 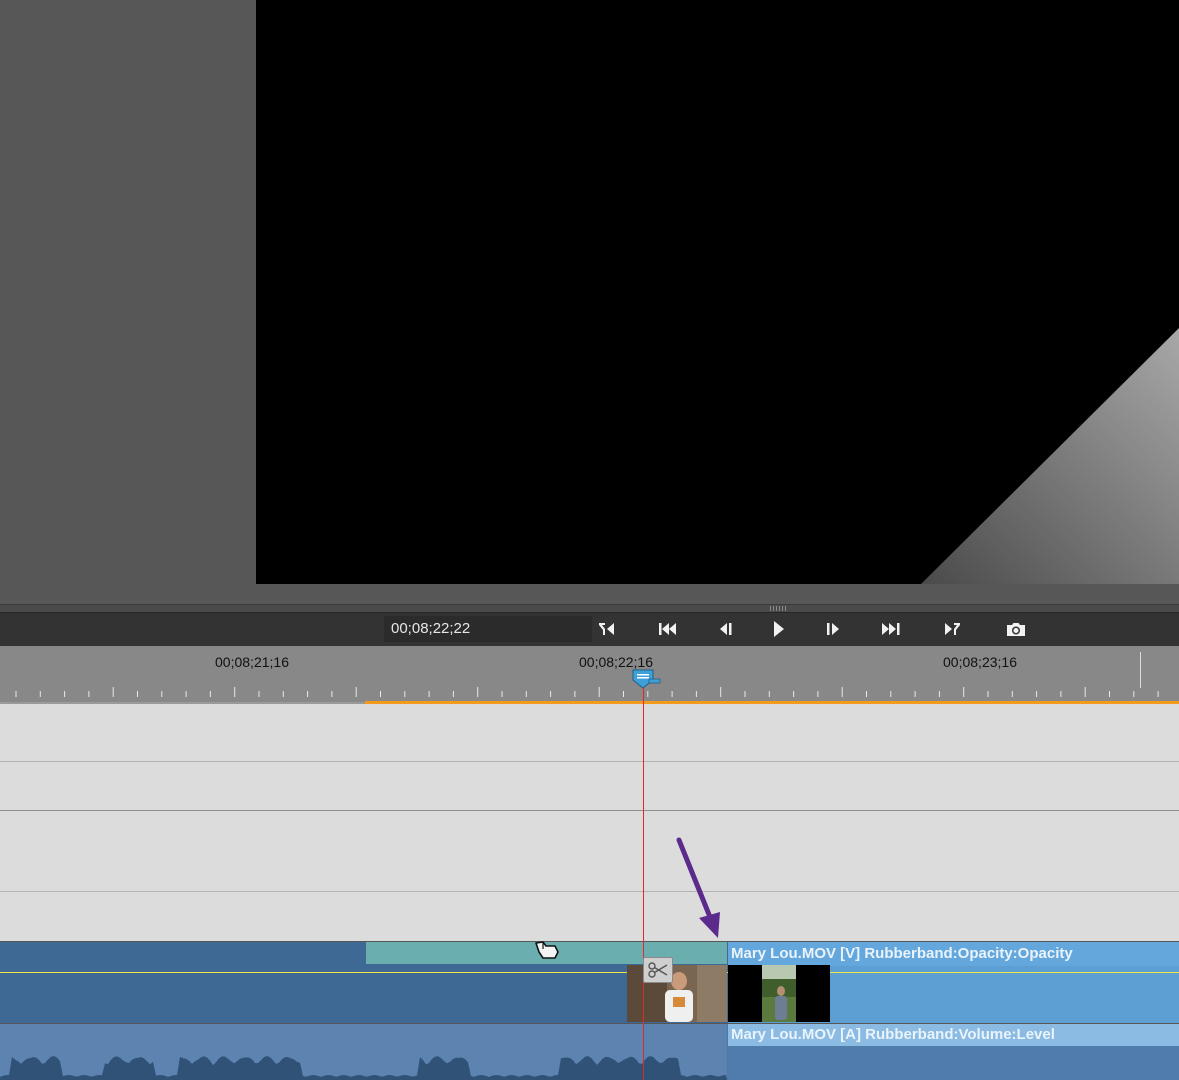 I want to click on camera-icon, so click(x=1016, y=629).